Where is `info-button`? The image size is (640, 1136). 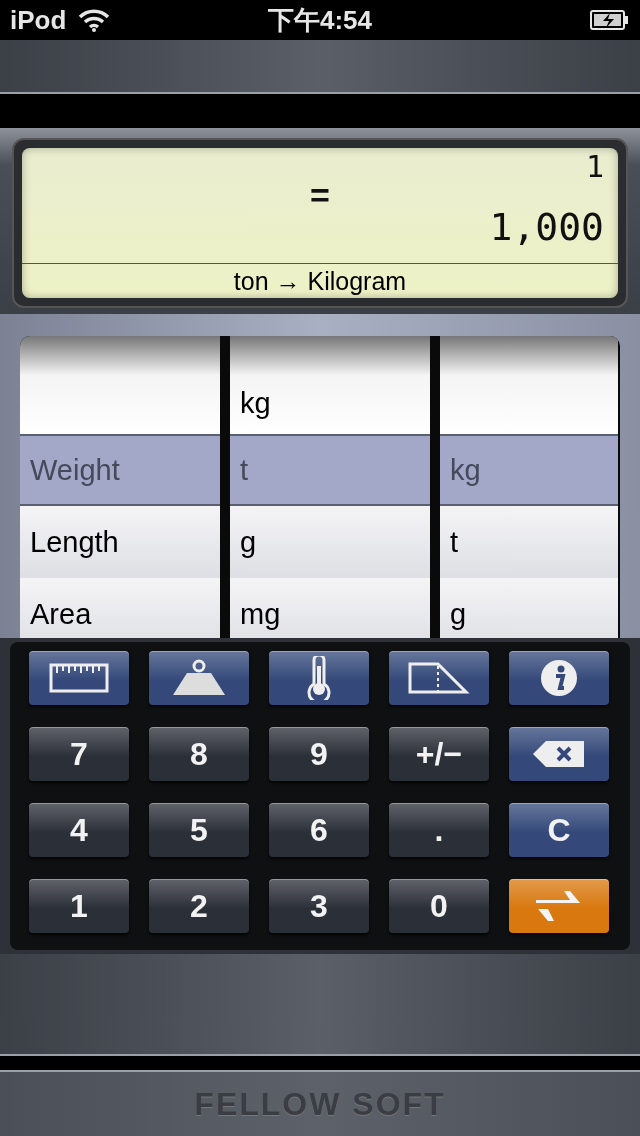
info-button is located at coordinates (559, 678).